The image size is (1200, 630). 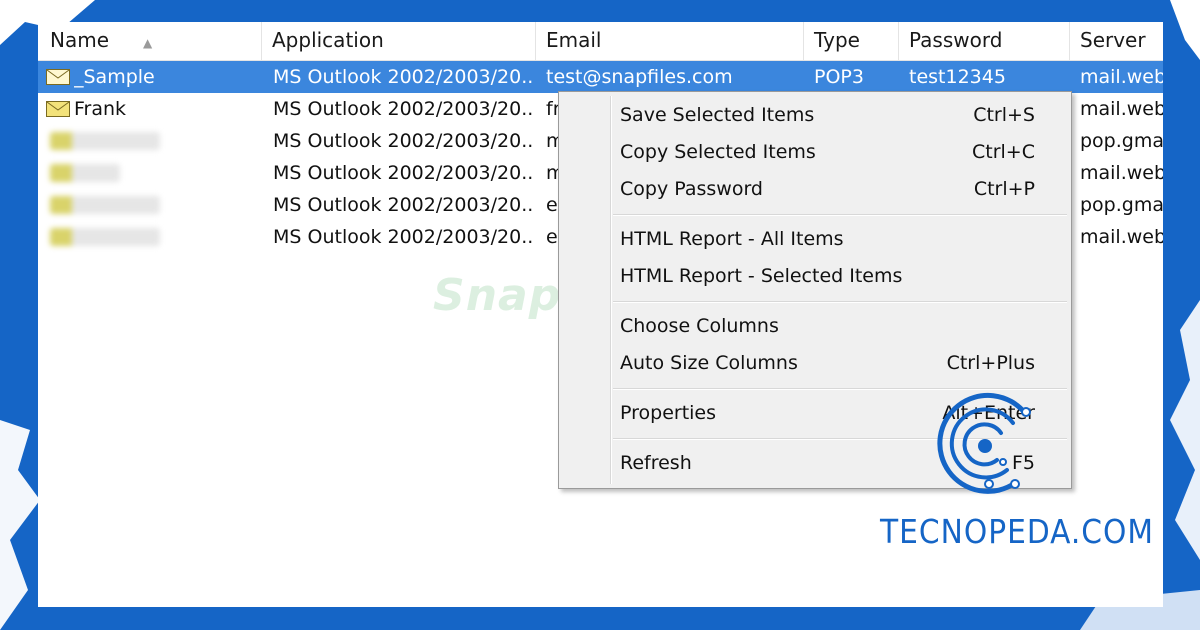 I want to click on brand-name: TECNOPEDA.COM, so click(x=1017, y=531).